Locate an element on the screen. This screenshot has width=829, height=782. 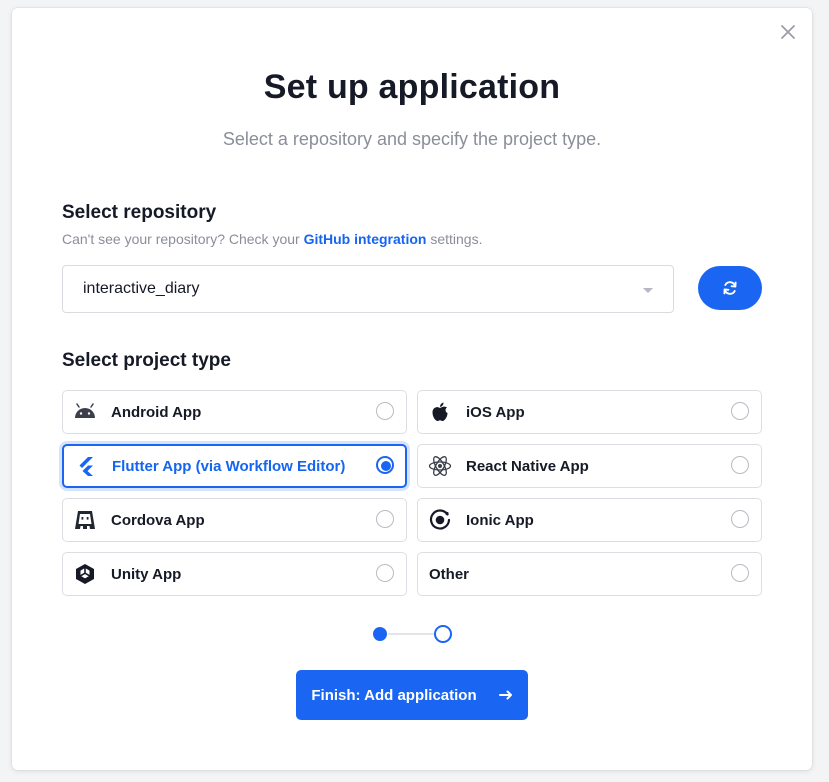
refresh-repositories-button is located at coordinates (730, 288).